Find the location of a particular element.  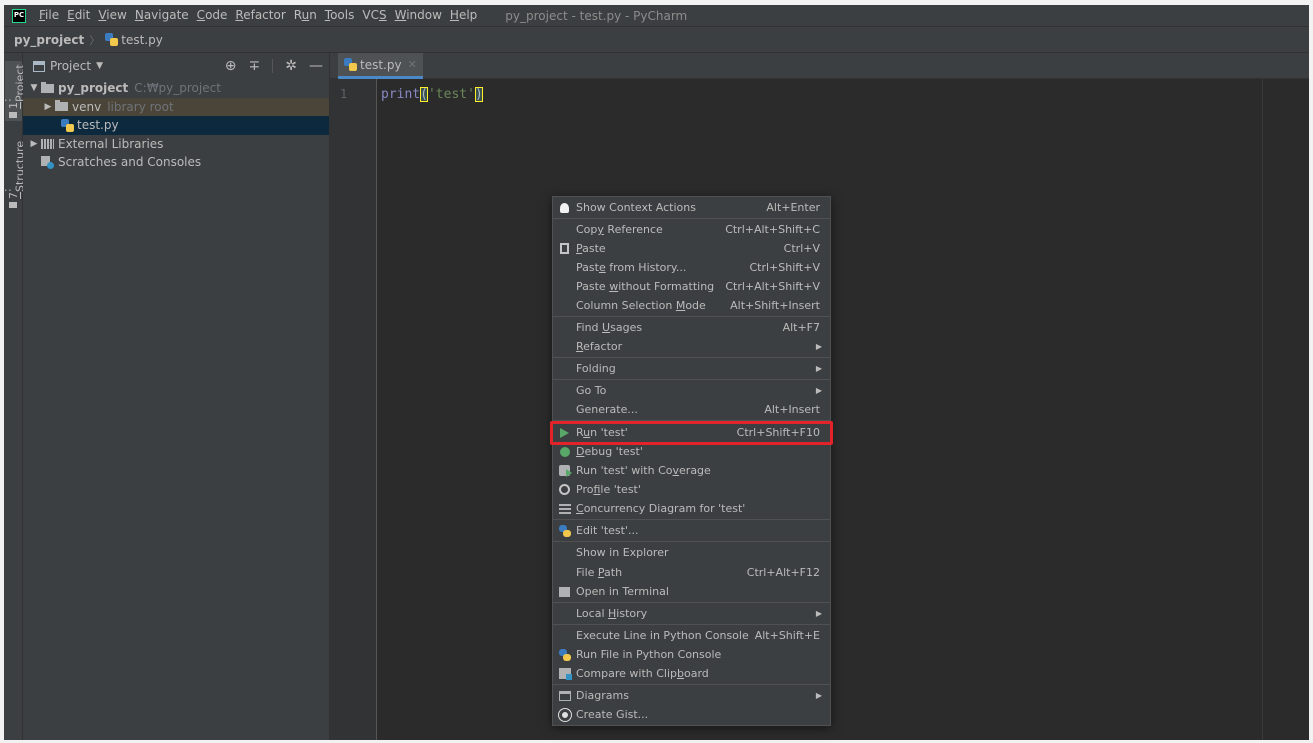

menu-navigate: Navigate is located at coordinates (162, 15).